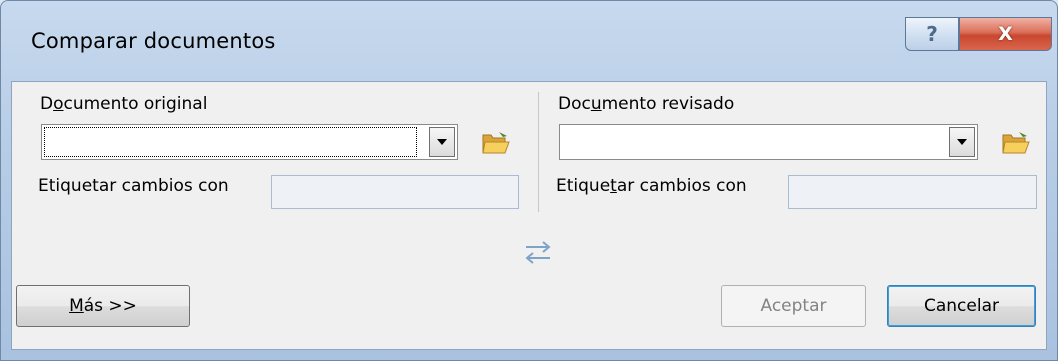  What do you see at coordinates (793, 306) in the screenshot?
I see `ok-button: Aceptar` at bounding box center [793, 306].